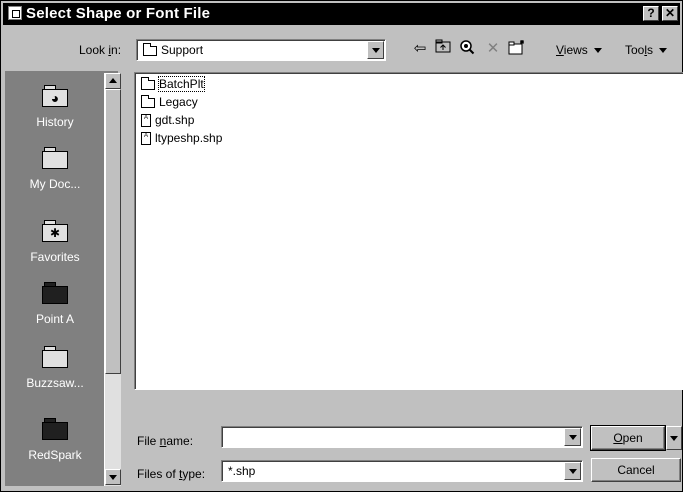 The width and height of the screenshot is (683, 492). Describe the element at coordinates (636, 470) in the screenshot. I see `cancel-button: Cancel` at that location.